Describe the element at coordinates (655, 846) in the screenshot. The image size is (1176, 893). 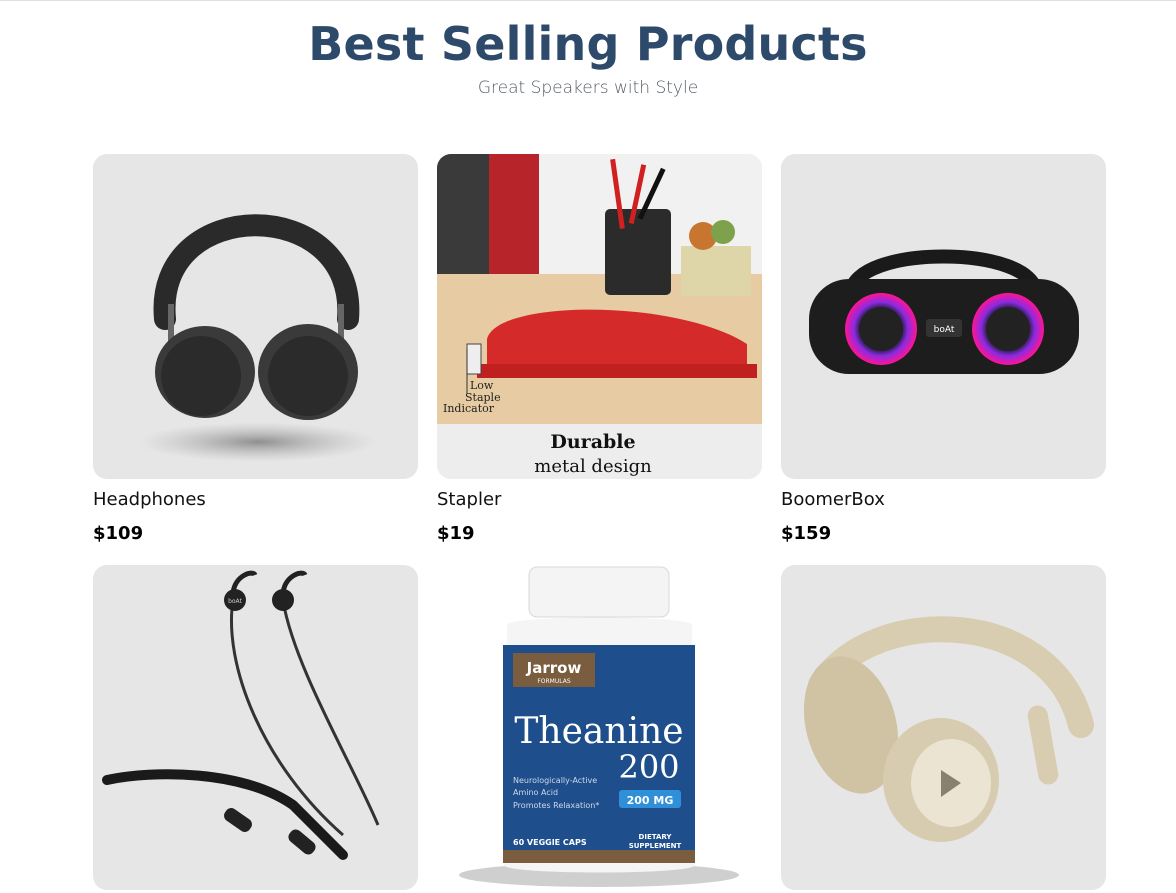
I see `svg-text: SUPPLEMENT` at that location.